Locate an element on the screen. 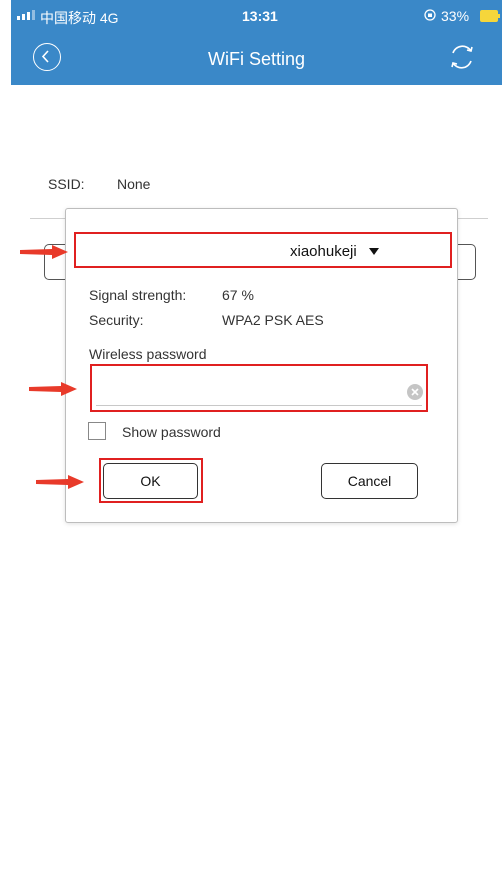 The height and width of the screenshot is (895, 502). app-header: 中国移动 4G 13:31 33% WiFi Setting is located at coordinates (256, 42).